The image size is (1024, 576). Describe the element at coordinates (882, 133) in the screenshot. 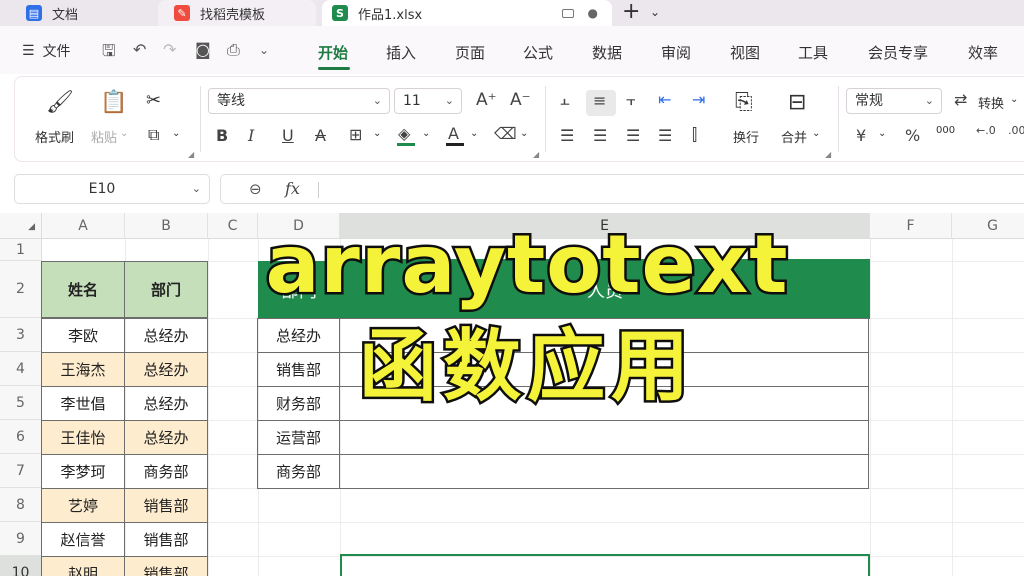

I see `currency-chevron-icon: ⌄` at that location.